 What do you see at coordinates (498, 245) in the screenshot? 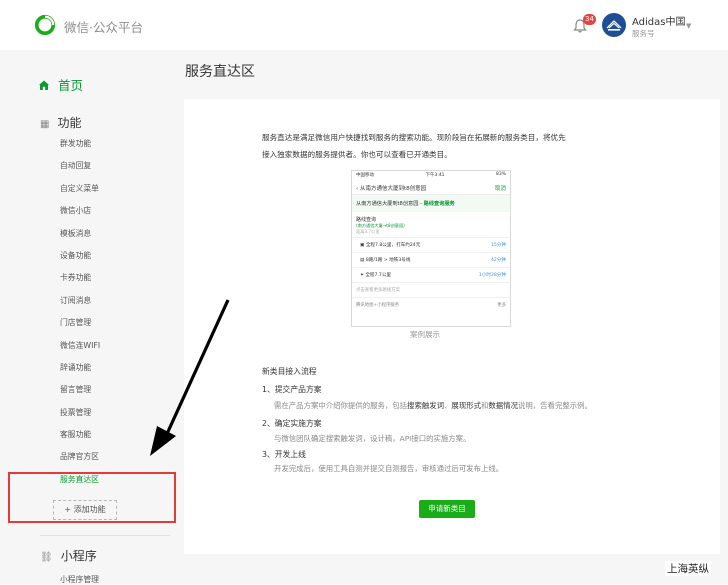
I see `route-eta: 15分钟` at bounding box center [498, 245].